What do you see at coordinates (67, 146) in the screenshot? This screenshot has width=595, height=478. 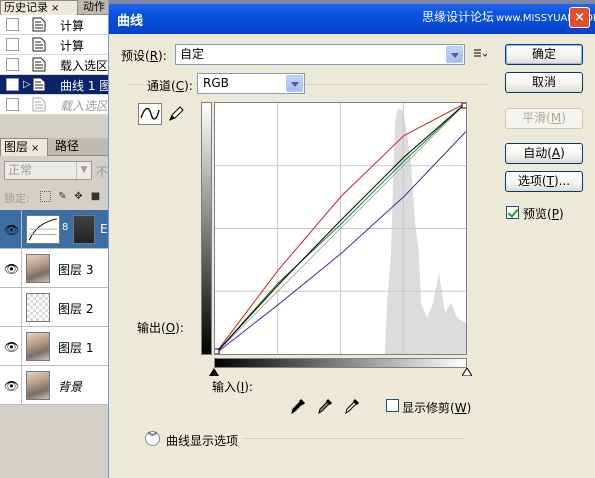 I see `tab-paths-label: 路径` at bounding box center [67, 146].